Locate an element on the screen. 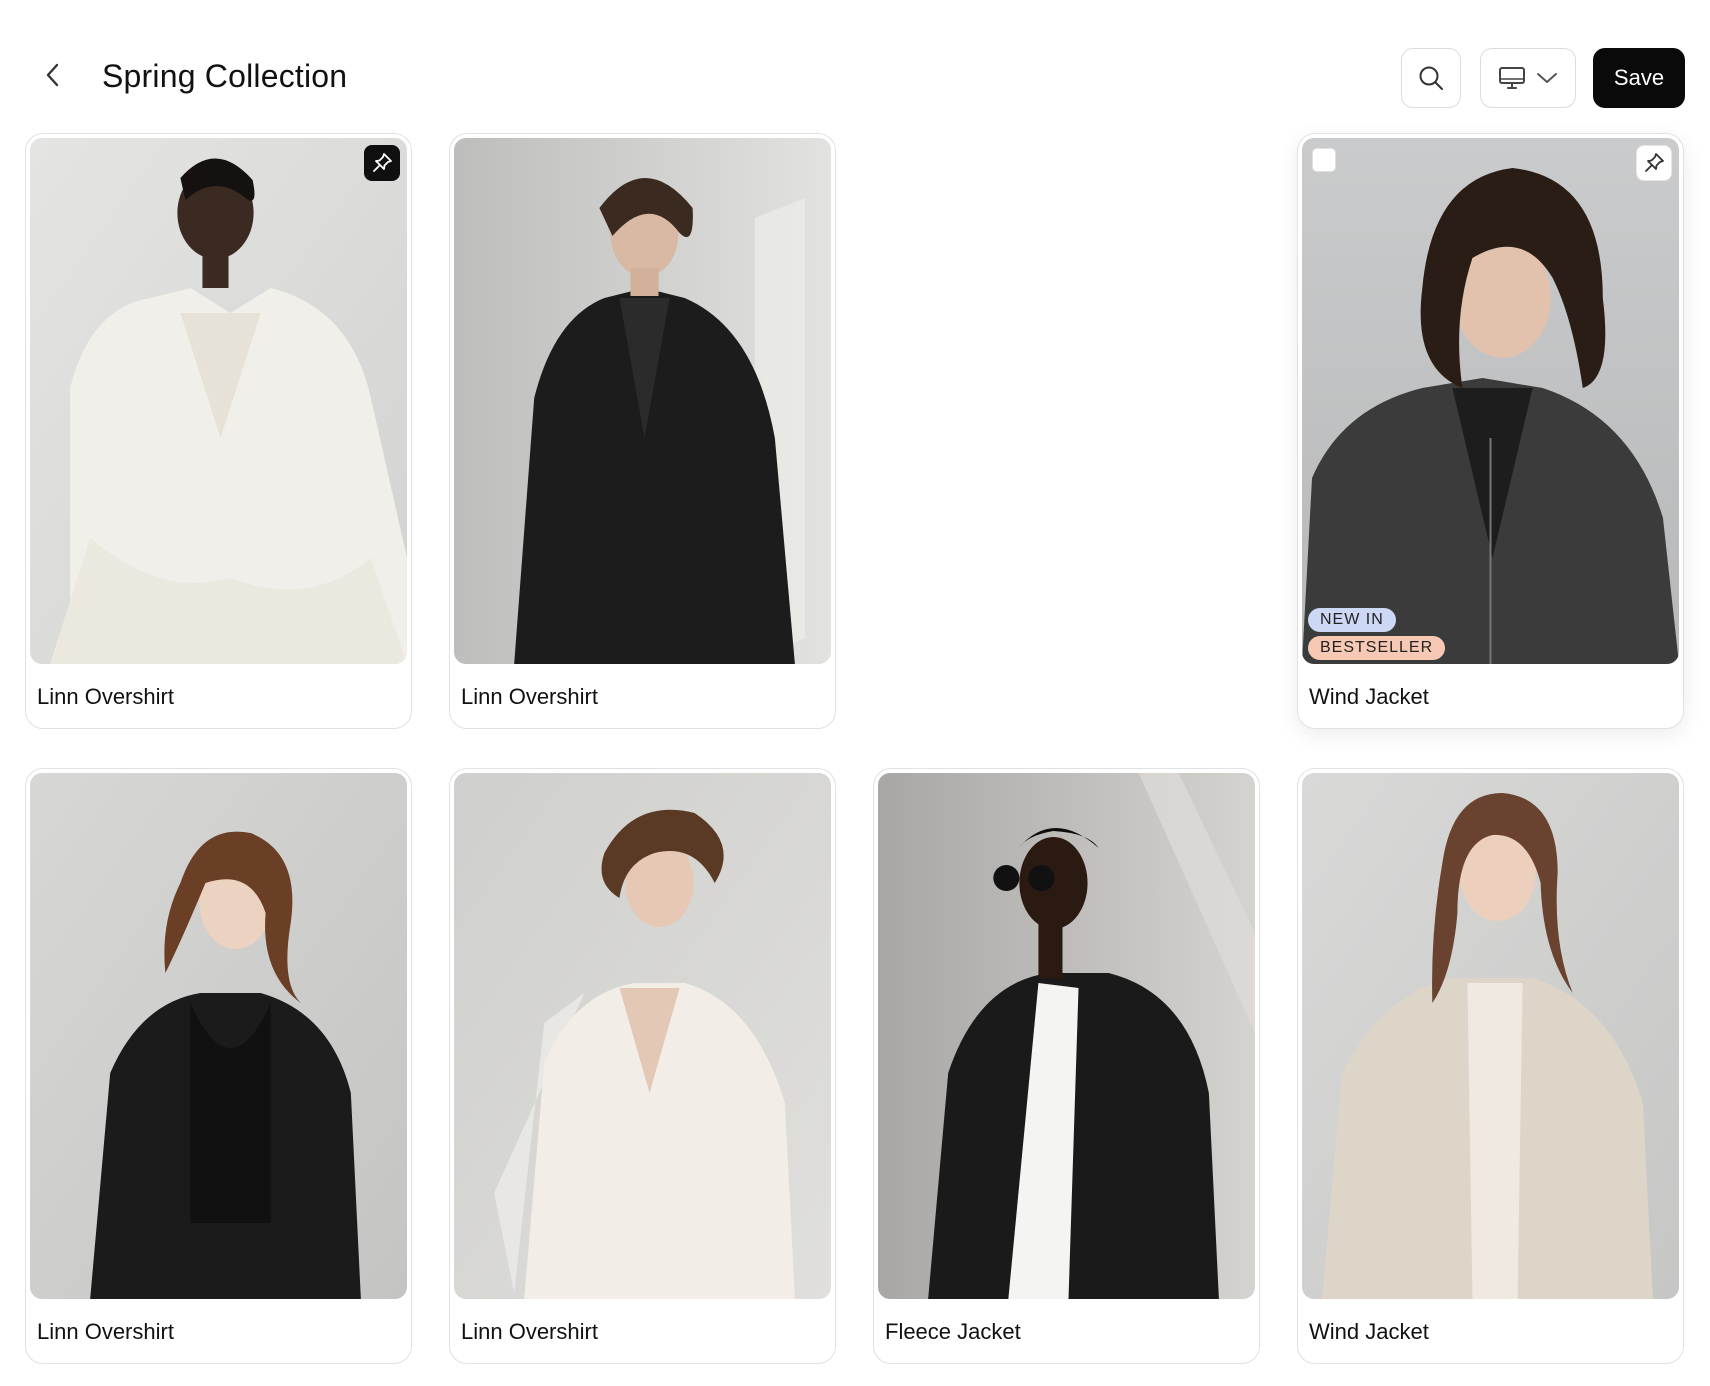 The image size is (1710, 1386). model-photo-white-shirt is located at coordinates (642, 1036).